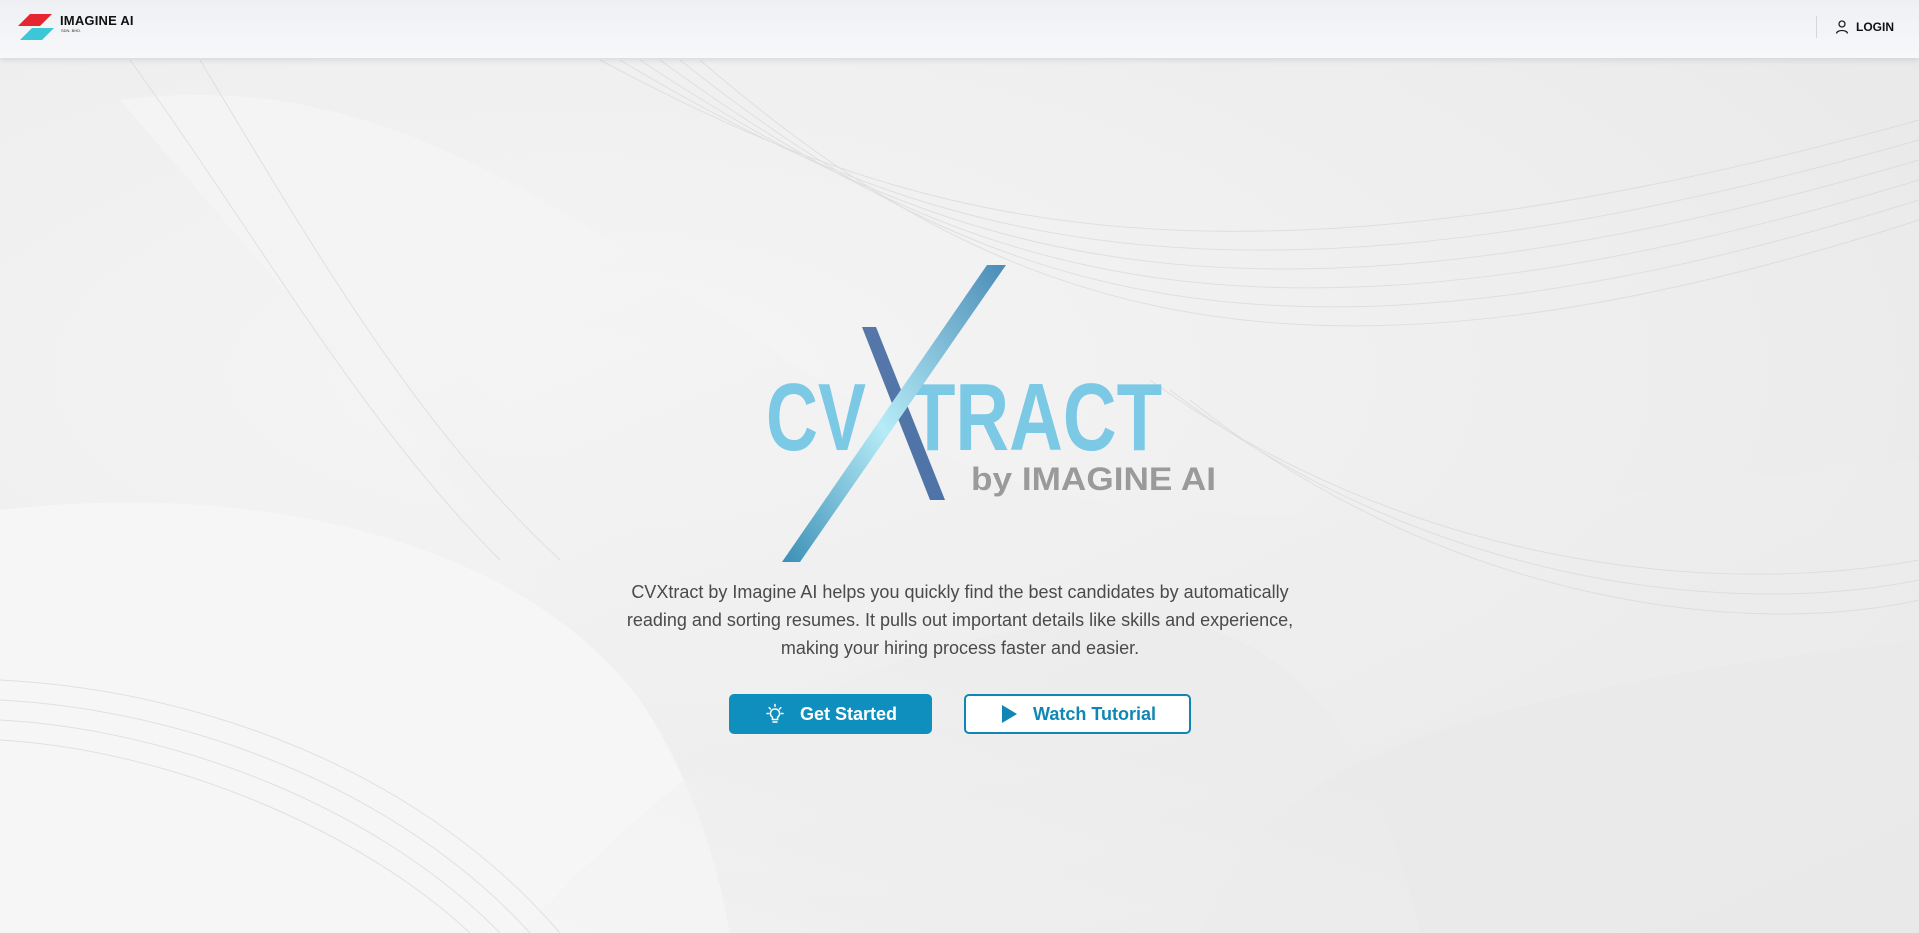 The height and width of the screenshot is (933, 1919). I want to click on user-icon, so click(1842, 27).